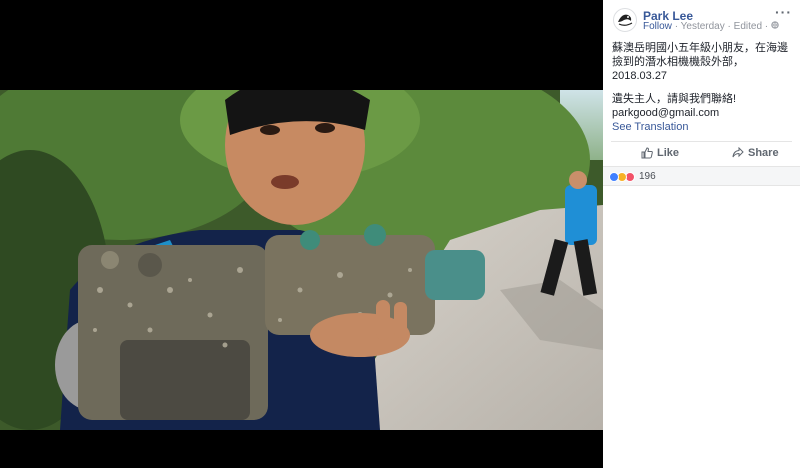 The image size is (800, 468). What do you see at coordinates (701, 141) in the screenshot?
I see `divider` at bounding box center [701, 141].